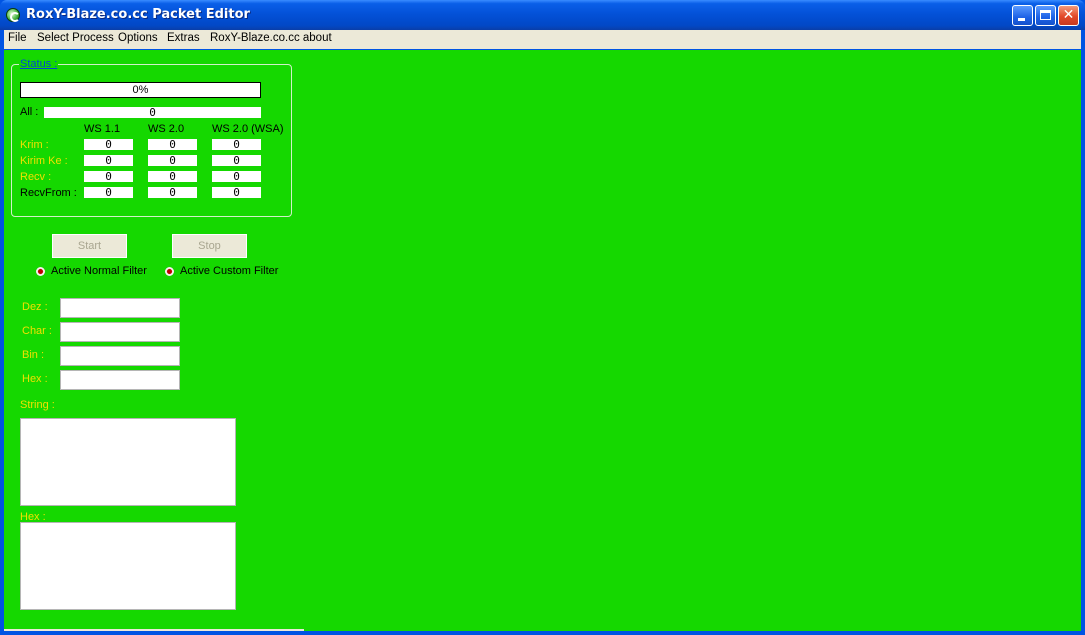 This screenshot has height=635, width=1085. What do you see at coordinates (102, 129) in the screenshot?
I see `col-ws11: WS 1.1` at bounding box center [102, 129].